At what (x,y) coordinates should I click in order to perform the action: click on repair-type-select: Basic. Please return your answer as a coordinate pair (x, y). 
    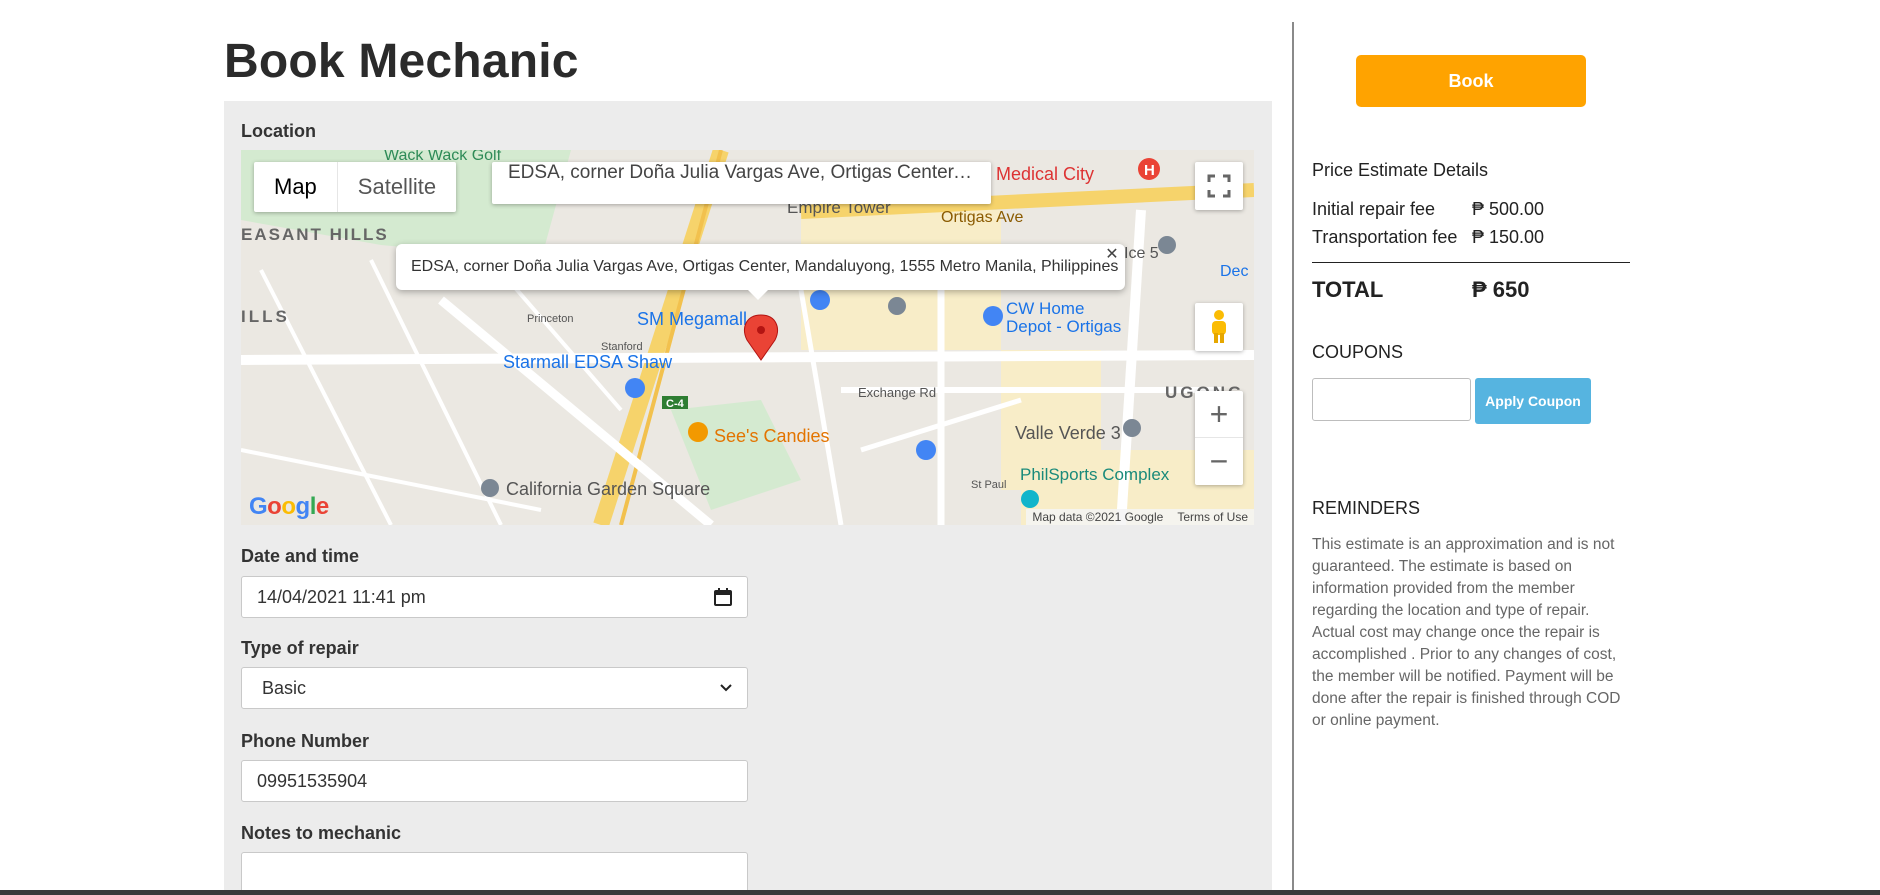
    Looking at the image, I should click on (494, 688).